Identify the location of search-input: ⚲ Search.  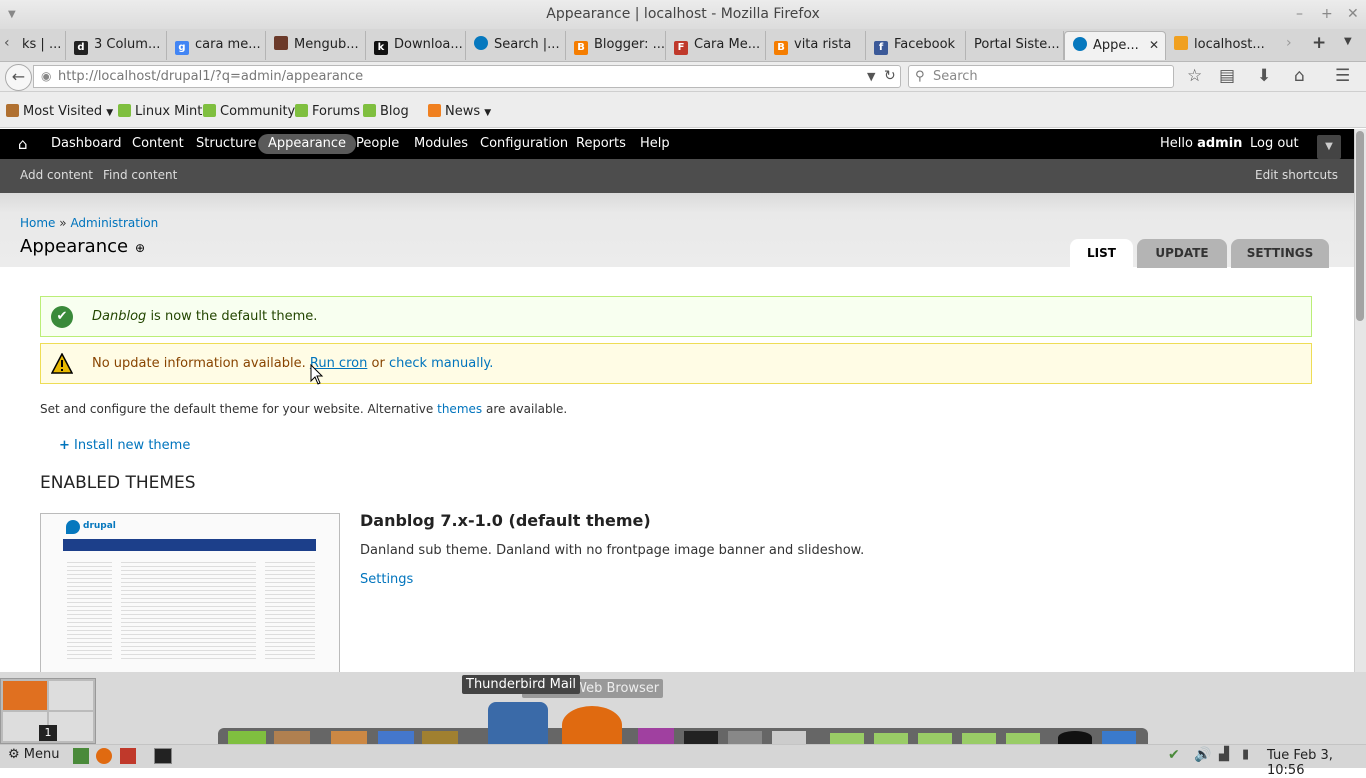
(1041, 76).